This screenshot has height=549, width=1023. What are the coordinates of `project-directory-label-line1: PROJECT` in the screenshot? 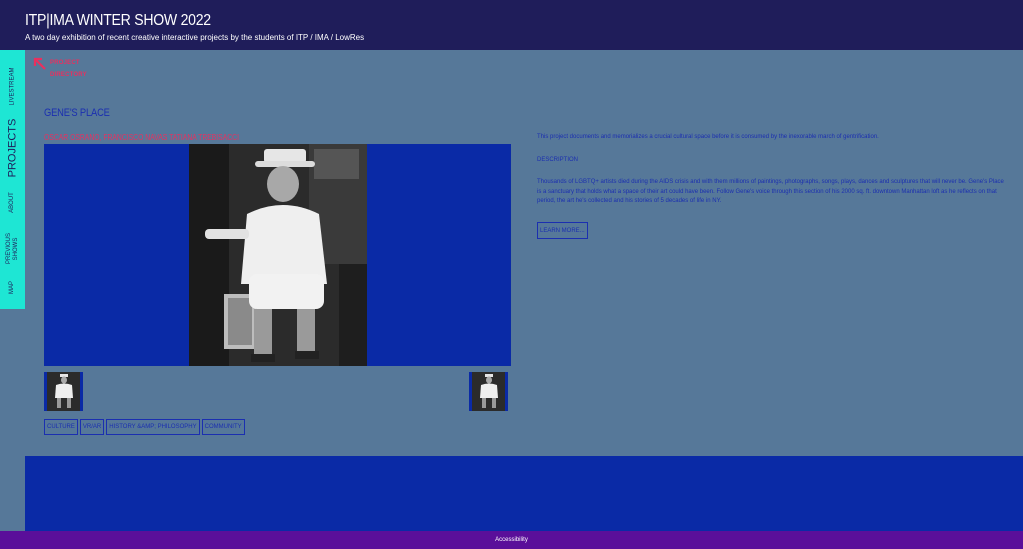 It's located at (65, 63).